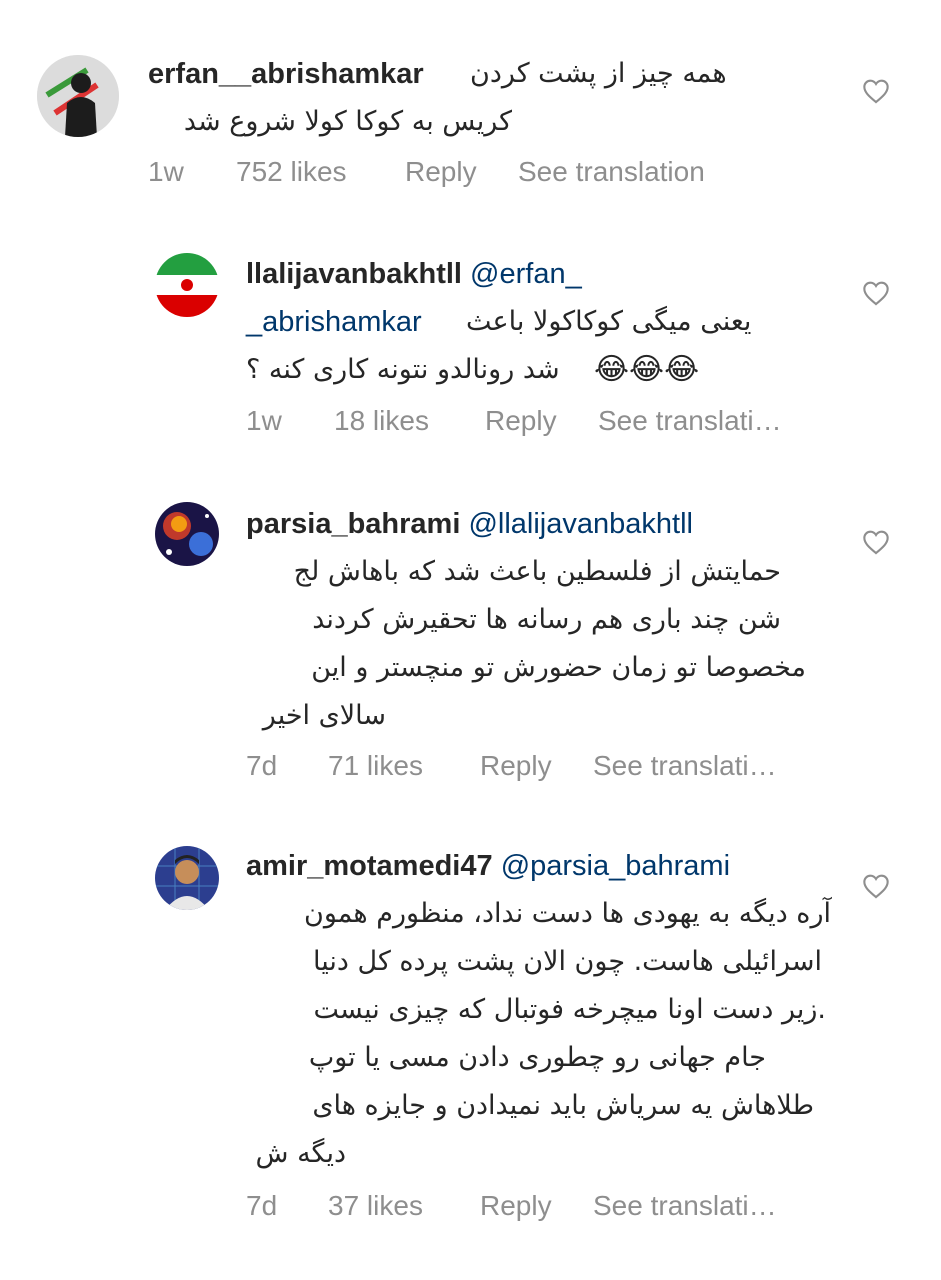  Describe the element at coordinates (300, 1153) in the screenshot. I see `comment-text-line: دیگه ش` at that location.